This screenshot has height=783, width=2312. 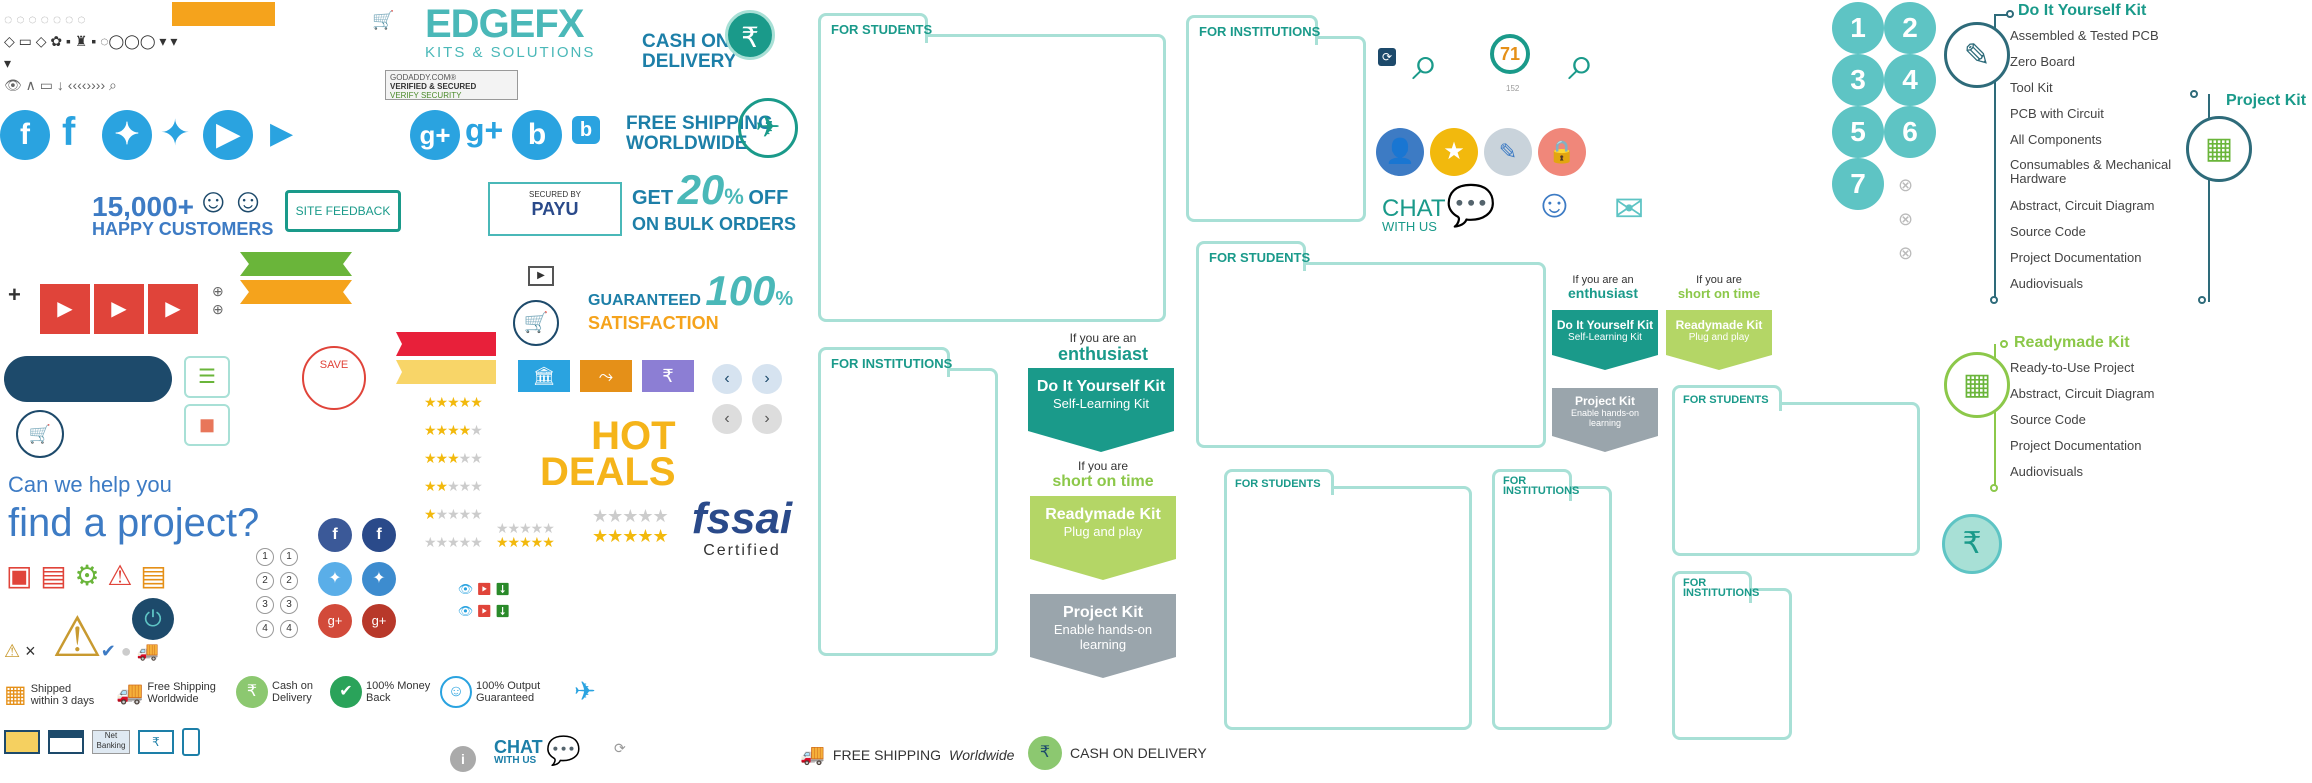 I want to click on blogger-circle-icon: b, so click(x=537, y=135).